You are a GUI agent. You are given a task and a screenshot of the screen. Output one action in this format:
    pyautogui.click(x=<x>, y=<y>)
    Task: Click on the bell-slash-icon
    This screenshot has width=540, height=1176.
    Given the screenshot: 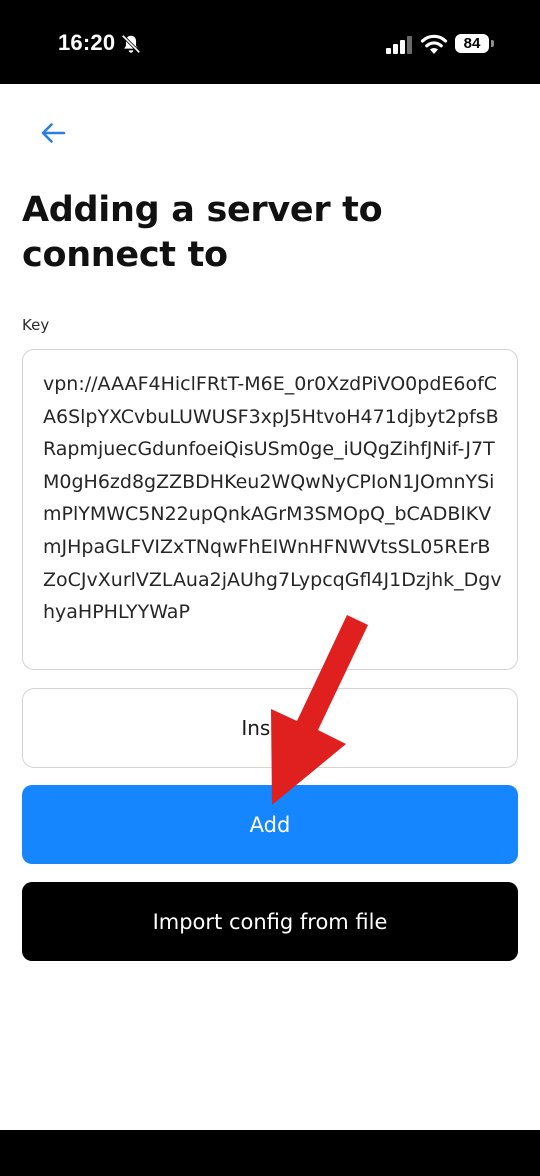 What is the action you would take?
    pyautogui.click(x=131, y=44)
    